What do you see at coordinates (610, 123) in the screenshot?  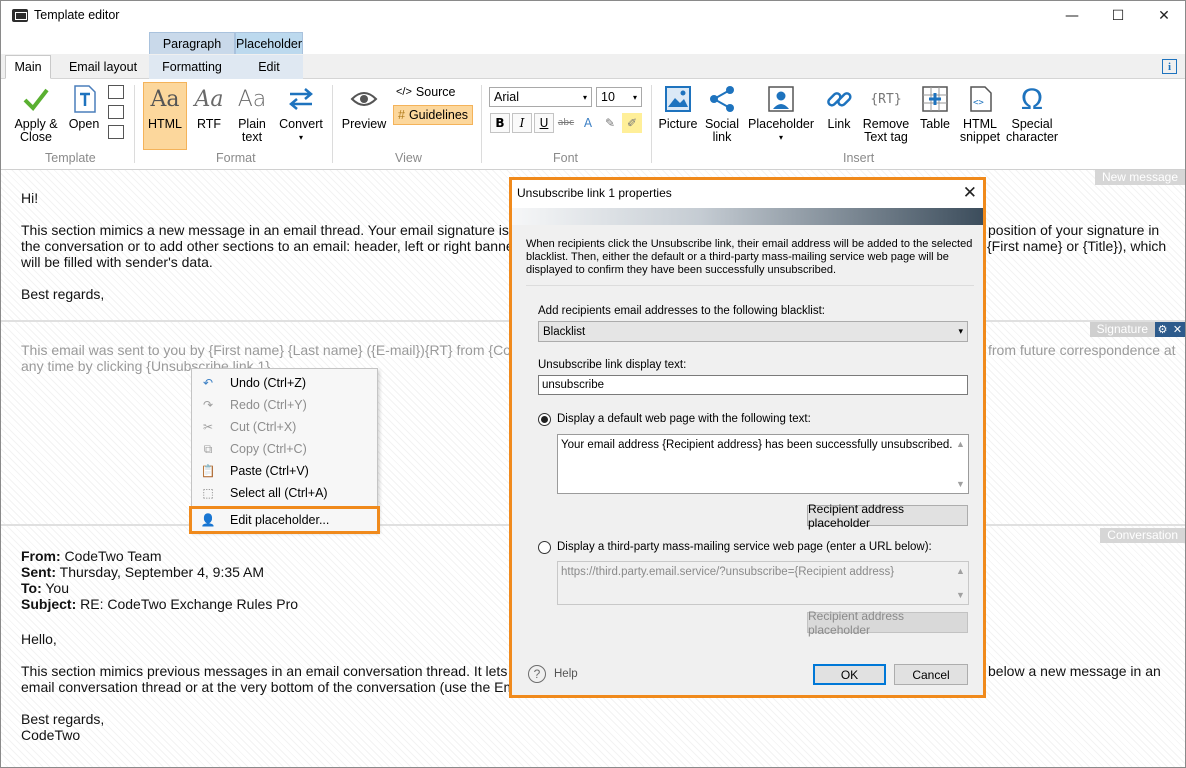 I see `clear-formatting-icon: ✎` at bounding box center [610, 123].